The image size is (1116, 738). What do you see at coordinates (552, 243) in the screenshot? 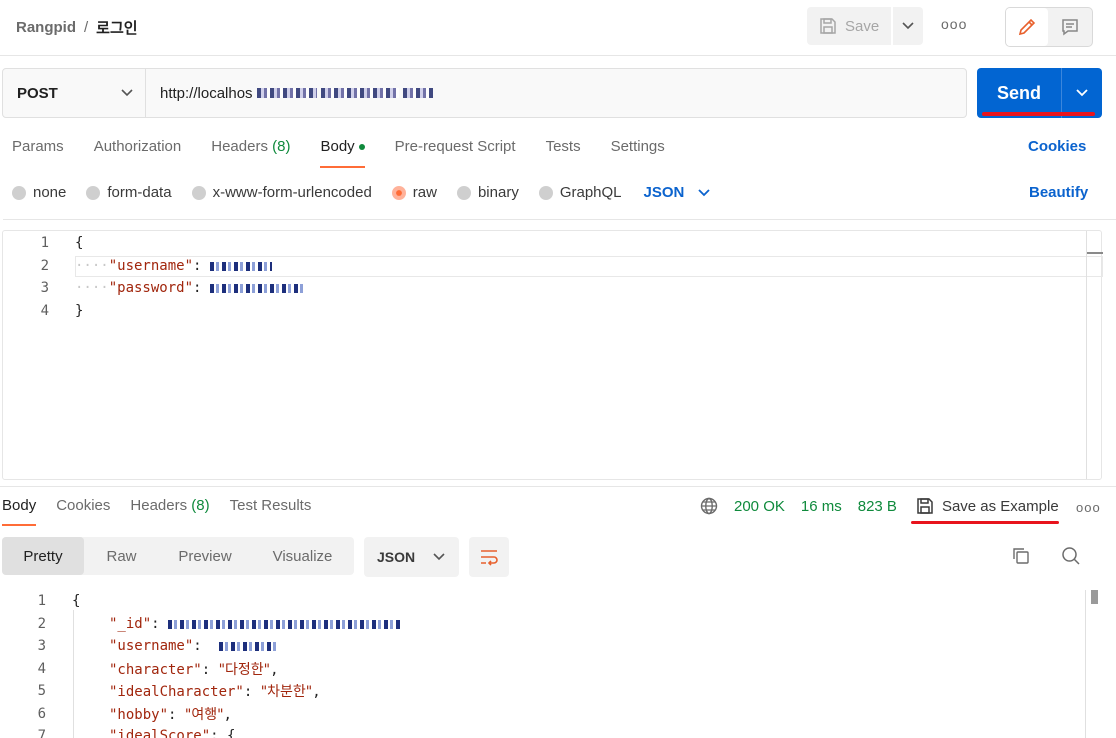
I see `code-line: 1 {` at bounding box center [552, 243].